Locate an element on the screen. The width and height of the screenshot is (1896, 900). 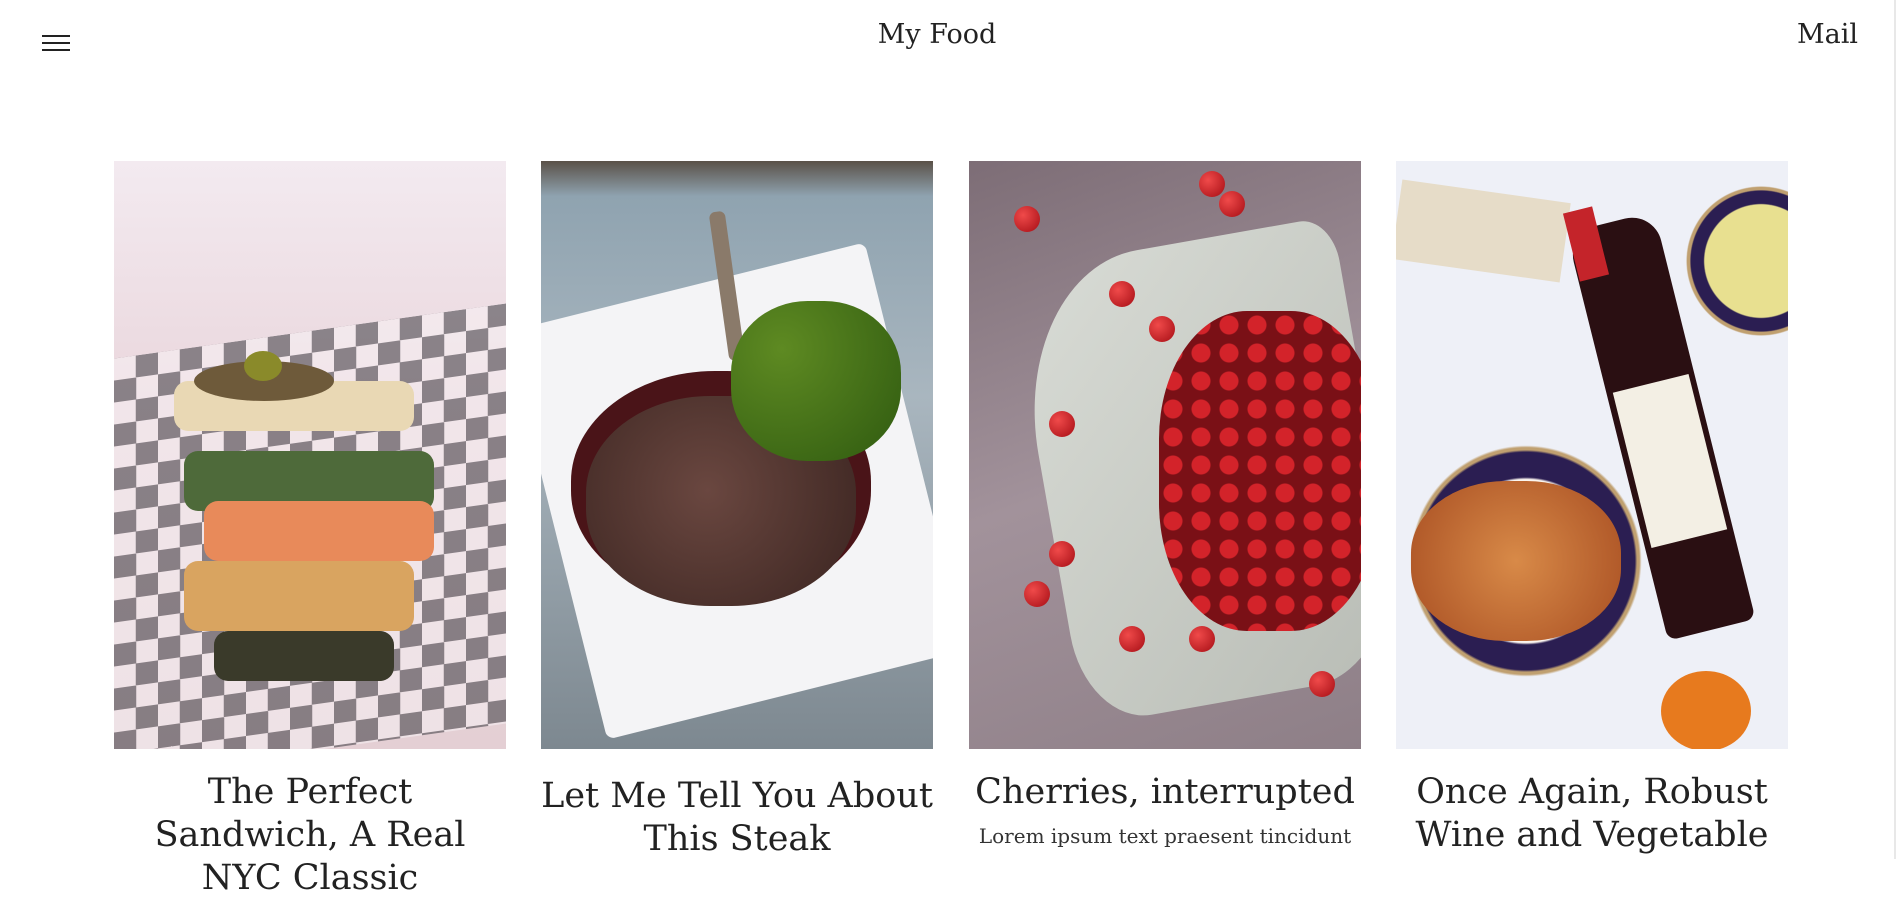
wine-pasta-photo is located at coordinates (1592, 455).